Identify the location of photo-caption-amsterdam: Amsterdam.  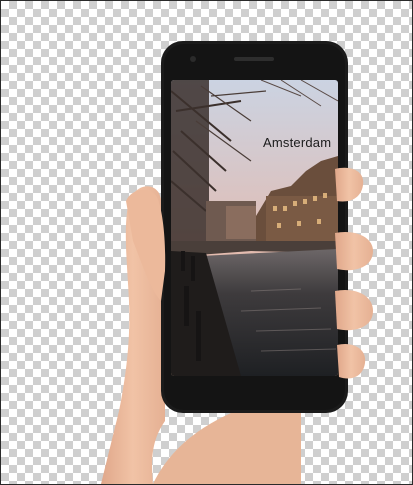
(297, 142).